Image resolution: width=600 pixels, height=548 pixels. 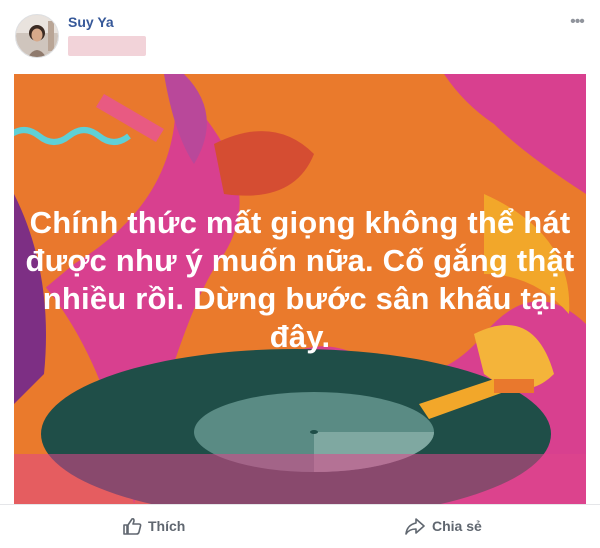 What do you see at coordinates (167, 526) in the screenshot?
I see `like-label: Thích` at bounding box center [167, 526].